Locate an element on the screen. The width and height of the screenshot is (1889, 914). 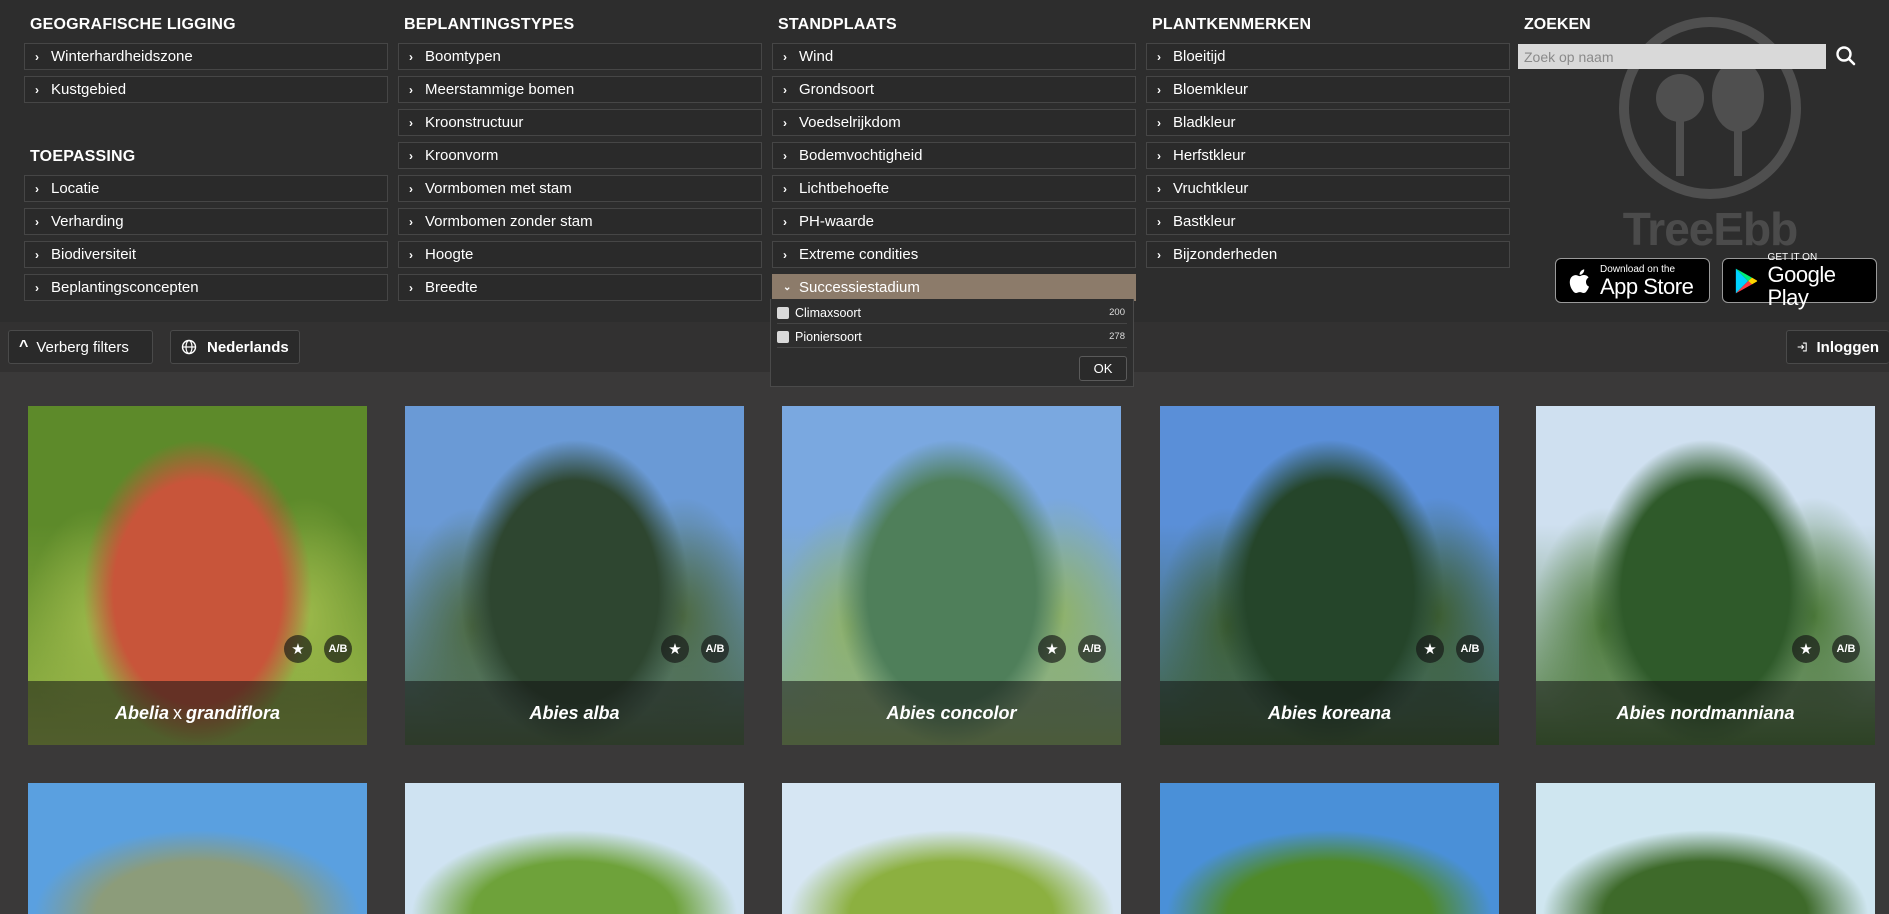
login-icon is located at coordinates (1802, 347).